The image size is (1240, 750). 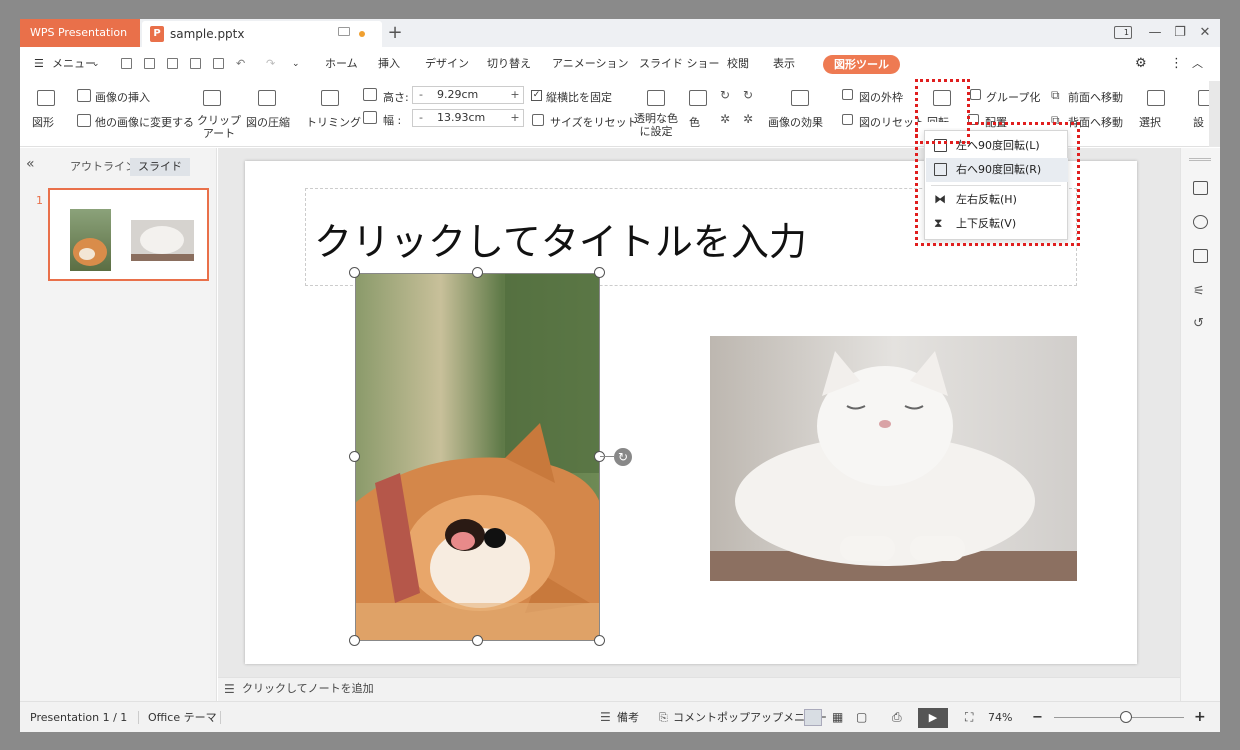 What do you see at coordinates (748, 95) in the screenshot?
I see `contrast-icon: ↻` at bounding box center [748, 95].